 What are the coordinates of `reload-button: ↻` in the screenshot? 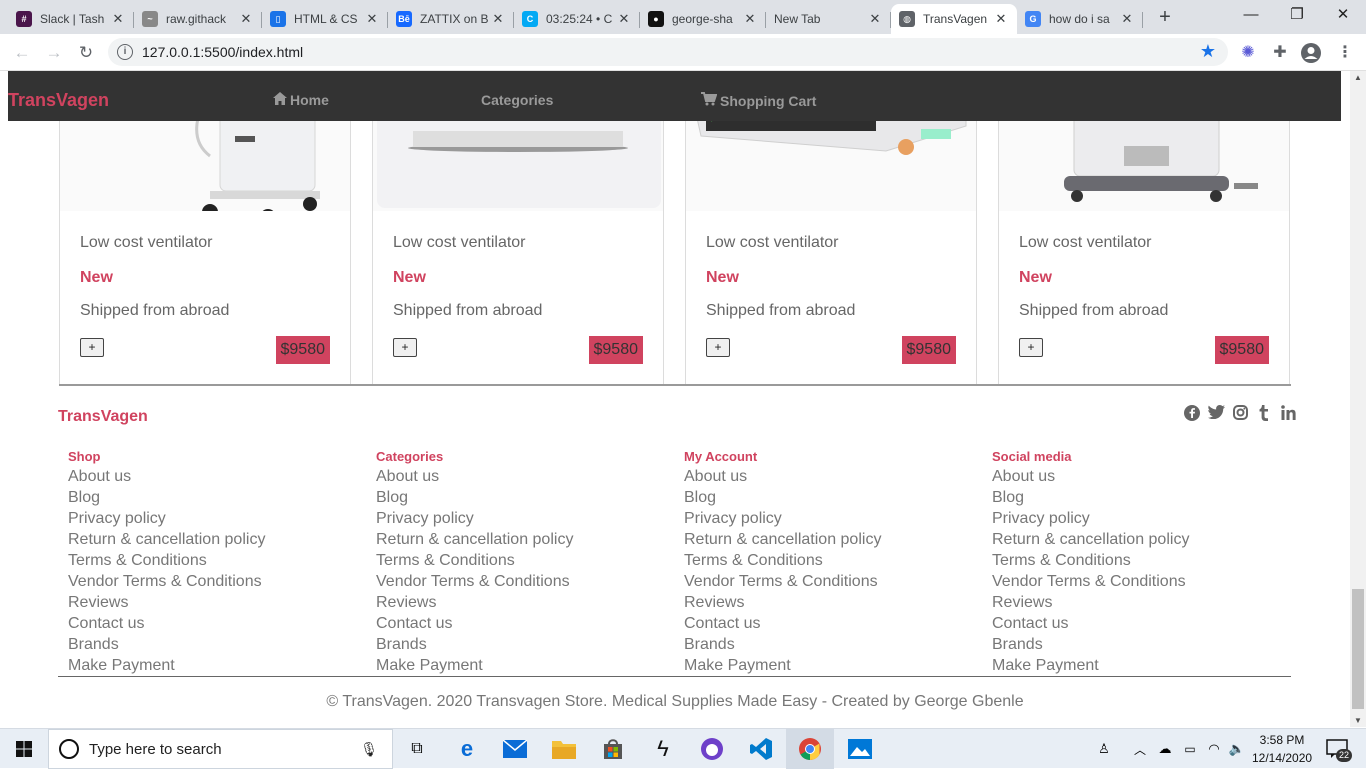 It's located at (86, 53).